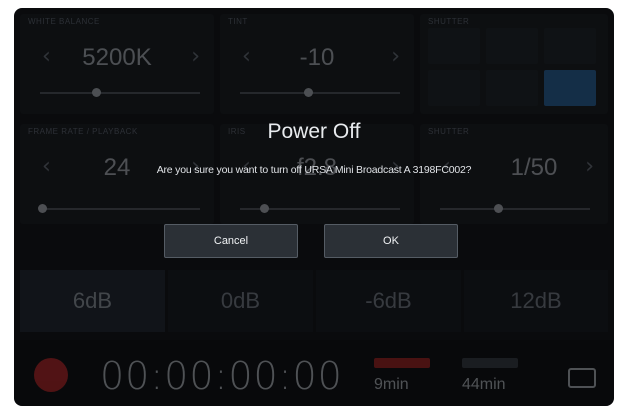 The width and height of the screenshot is (618, 412). What do you see at coordinates (231, 241) in the screenshot?
I see `cancel-button: Cancel` at bounding box center [231, 241].